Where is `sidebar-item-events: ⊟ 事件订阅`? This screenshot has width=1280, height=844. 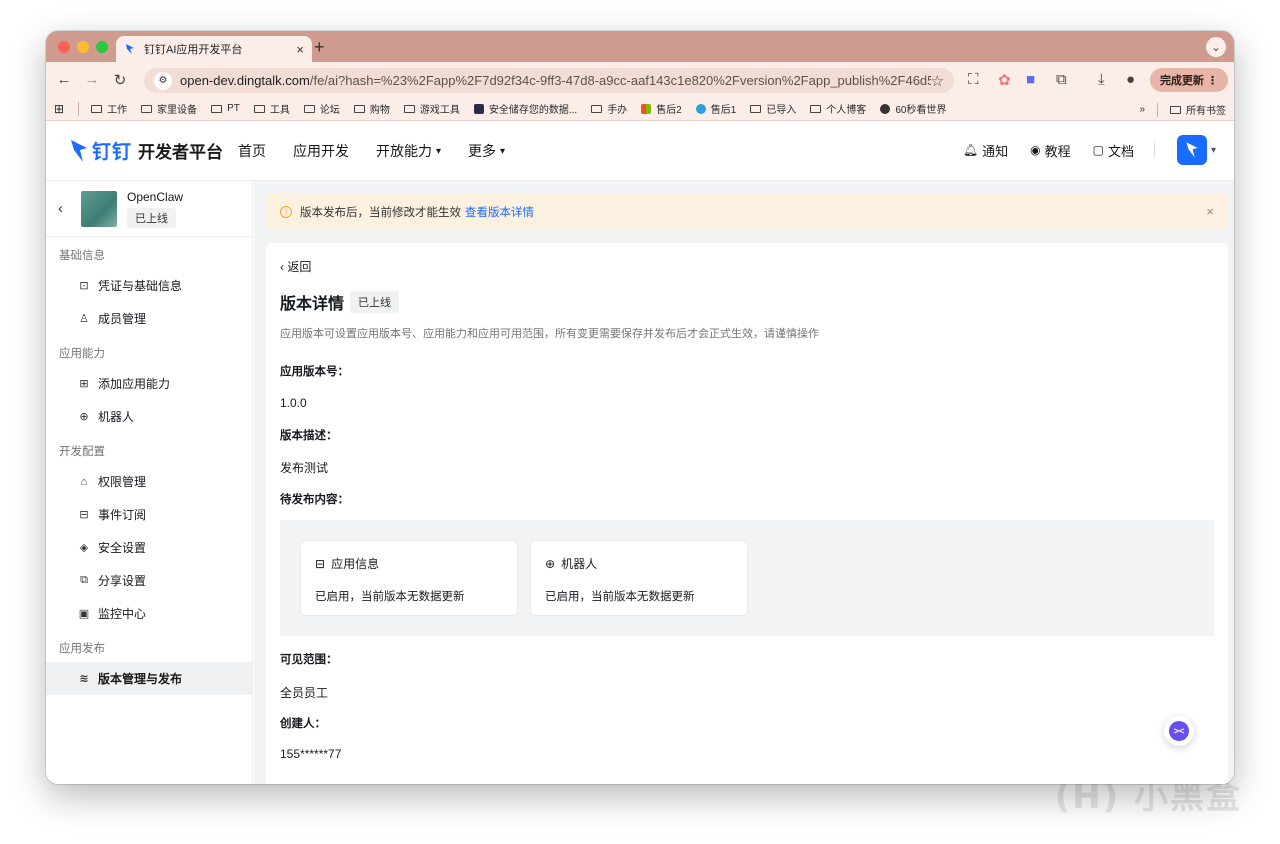 sidebar-item-events: ⊟ 事件订阅 is located at coordinates (149, 514).